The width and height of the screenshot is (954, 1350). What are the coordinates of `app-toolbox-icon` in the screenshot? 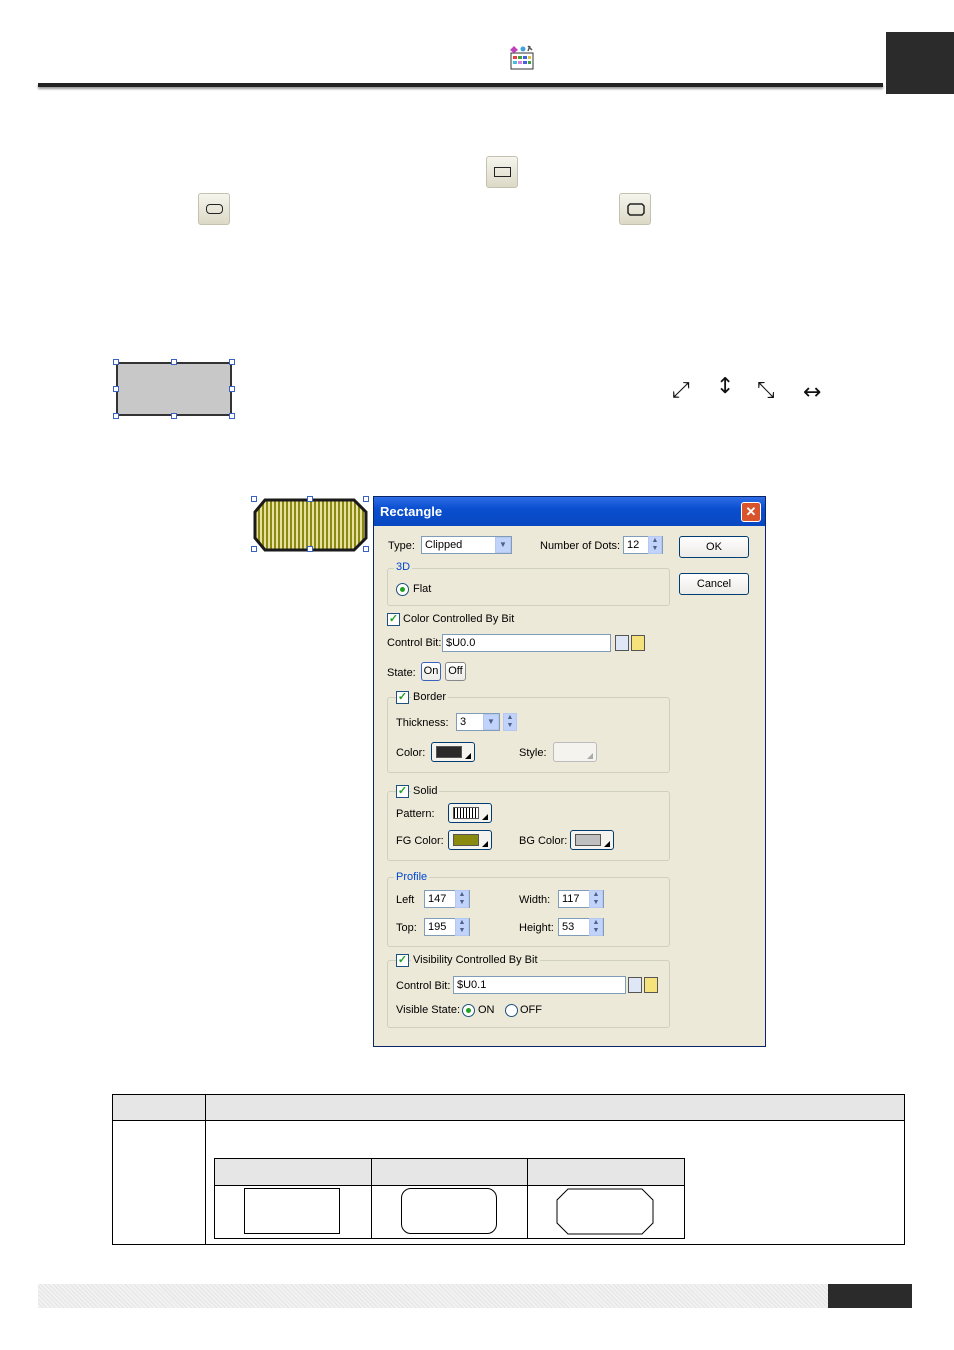 It's located at (522, 57).